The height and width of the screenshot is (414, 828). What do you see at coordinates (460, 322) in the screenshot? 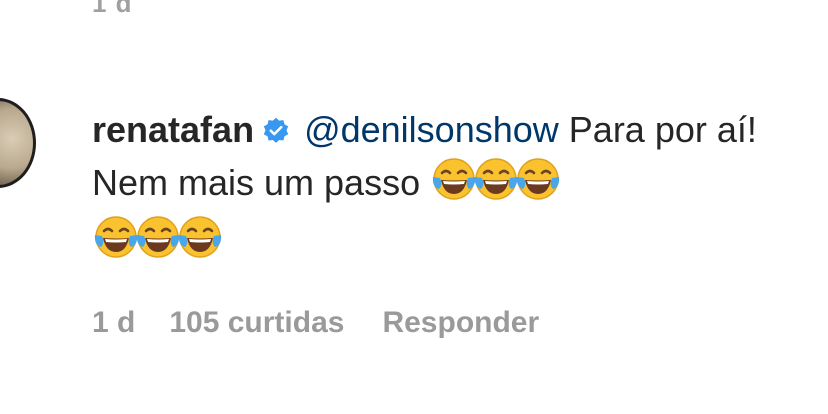
I see `reply-button: Responder` at bounding box center [460, 322].